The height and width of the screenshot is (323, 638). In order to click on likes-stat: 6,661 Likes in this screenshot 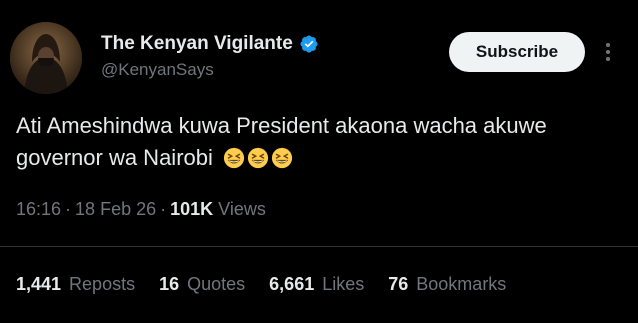, I will do `click(316, 284)`.